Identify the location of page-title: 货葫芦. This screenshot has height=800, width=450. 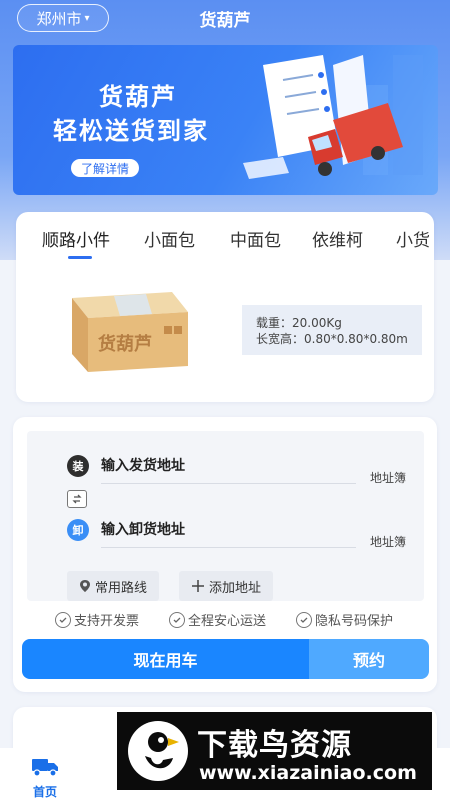
(225, 21).